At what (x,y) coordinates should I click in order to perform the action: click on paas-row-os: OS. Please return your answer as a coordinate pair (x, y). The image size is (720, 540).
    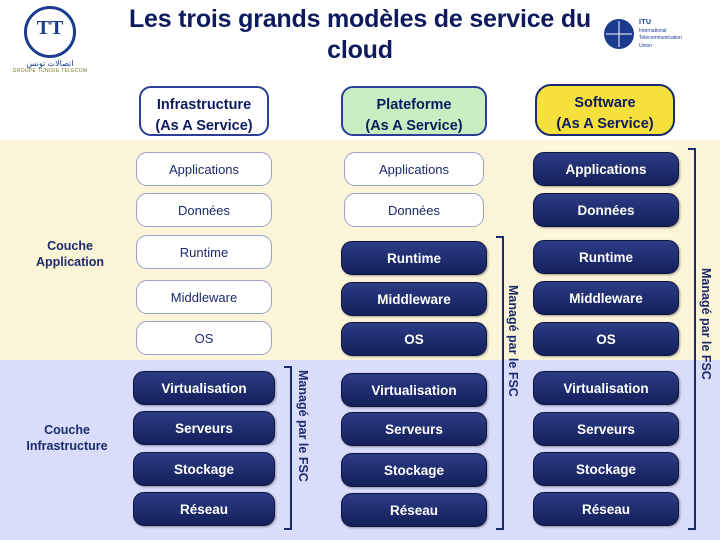
    Looking at the image, I should click on (414, 339).